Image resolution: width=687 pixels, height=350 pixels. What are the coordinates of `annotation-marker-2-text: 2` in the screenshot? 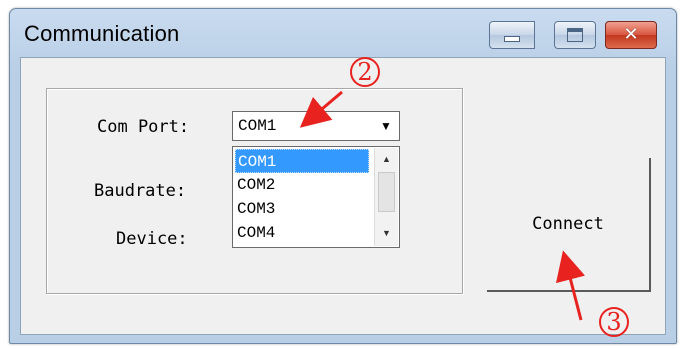 It's located at (365, 72).